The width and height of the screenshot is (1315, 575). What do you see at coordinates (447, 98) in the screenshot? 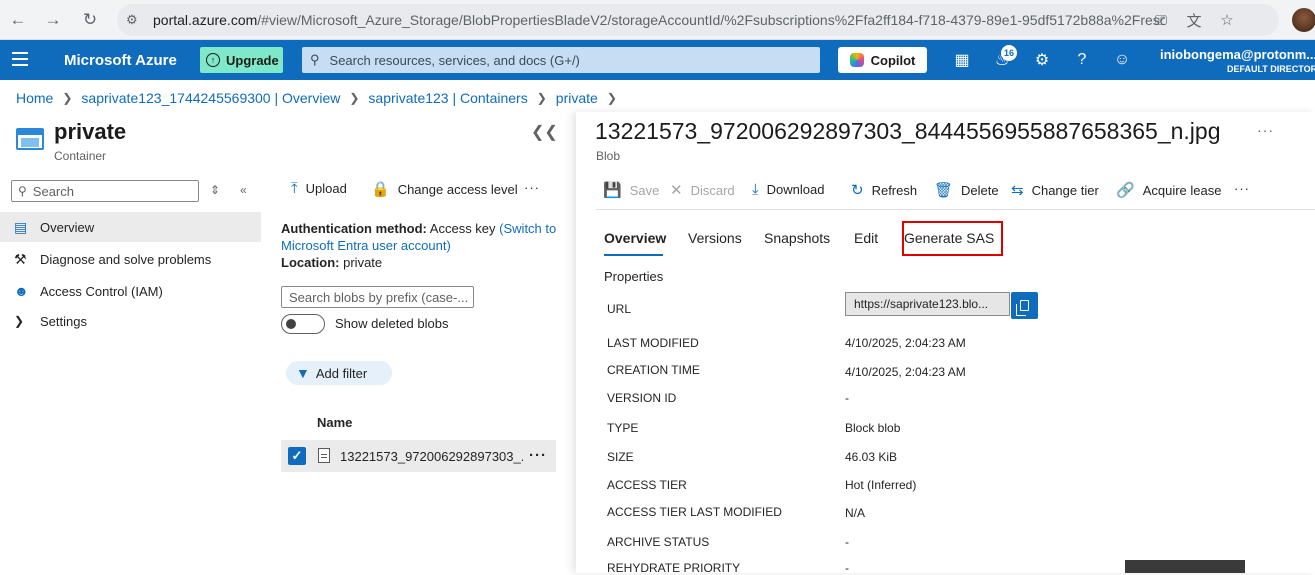
I see `breadcrumb-containers: saprivate123 | Containers` at bounding box center [447, 98].